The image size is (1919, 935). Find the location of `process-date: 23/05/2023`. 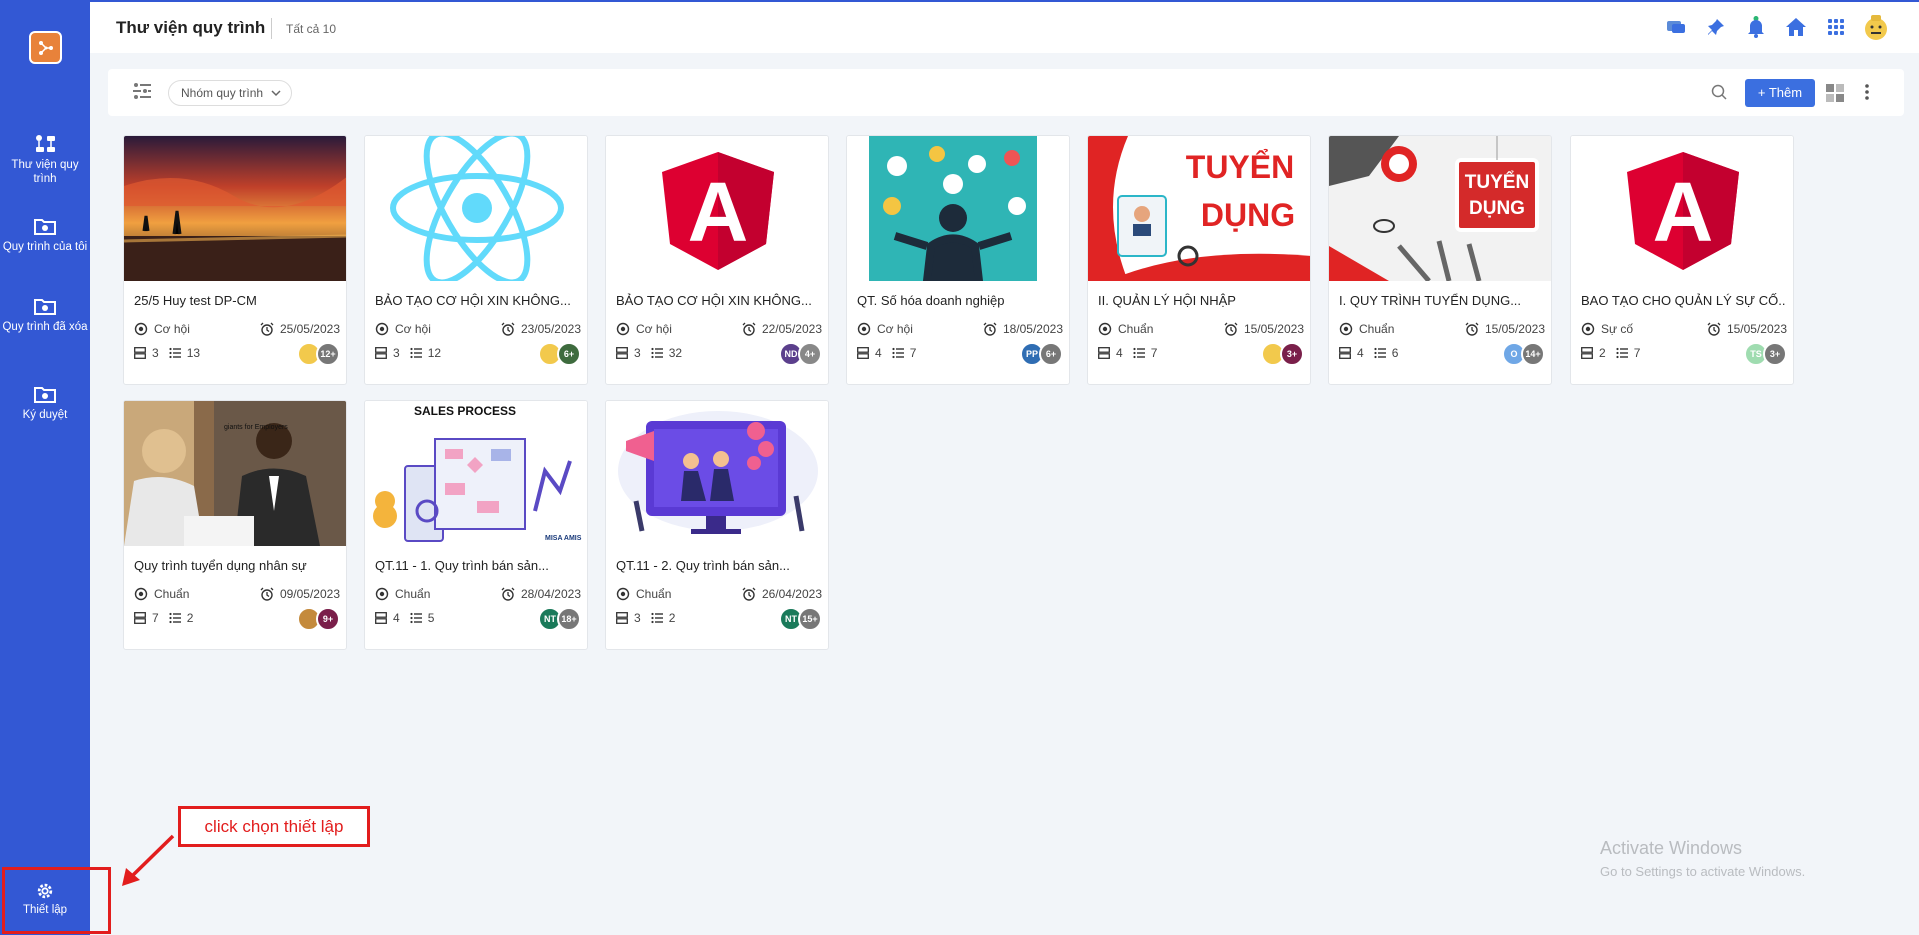

process-date: 23/05/2023 is located at coordinates (550, 329).